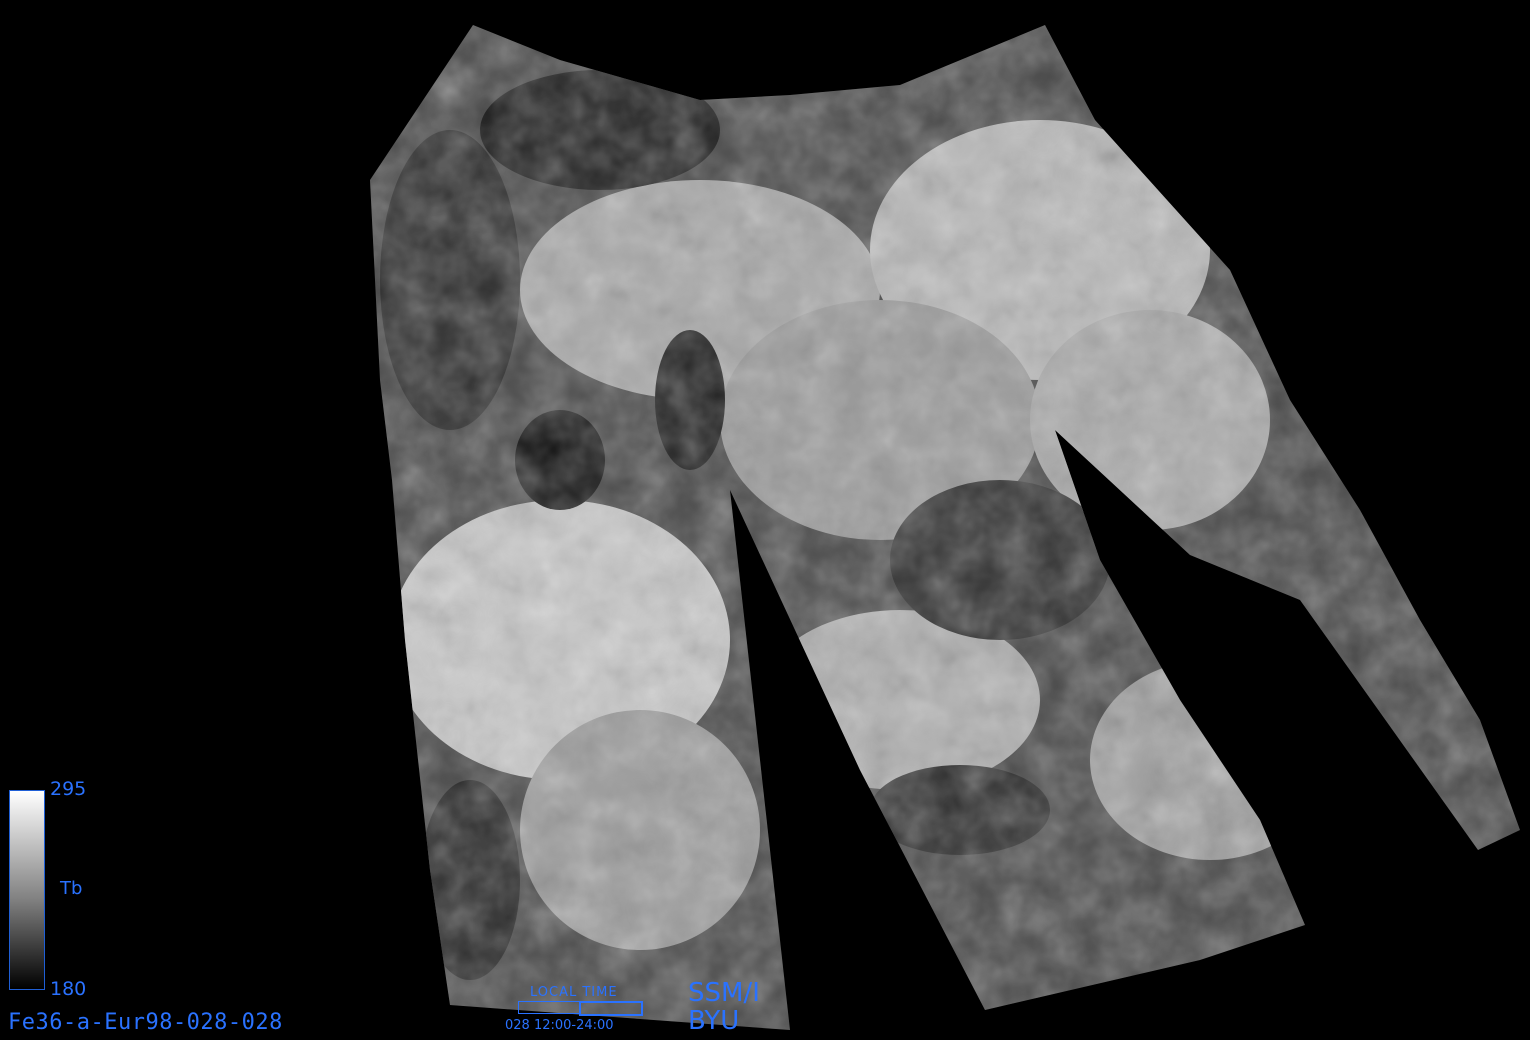 Image resolution: width=1530 pixels, height=1040 pixels. I want to click on colorbar-max-label: 295, so click(68, 789).